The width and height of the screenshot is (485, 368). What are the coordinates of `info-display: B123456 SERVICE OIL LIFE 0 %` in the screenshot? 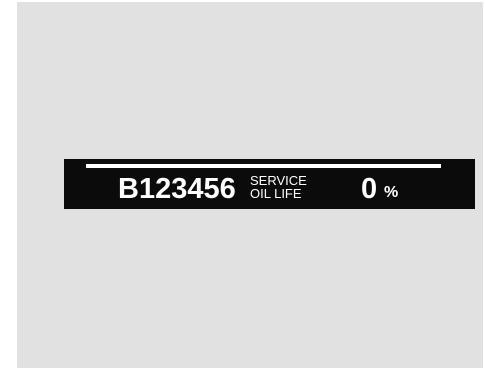 It's located at (269, 184).